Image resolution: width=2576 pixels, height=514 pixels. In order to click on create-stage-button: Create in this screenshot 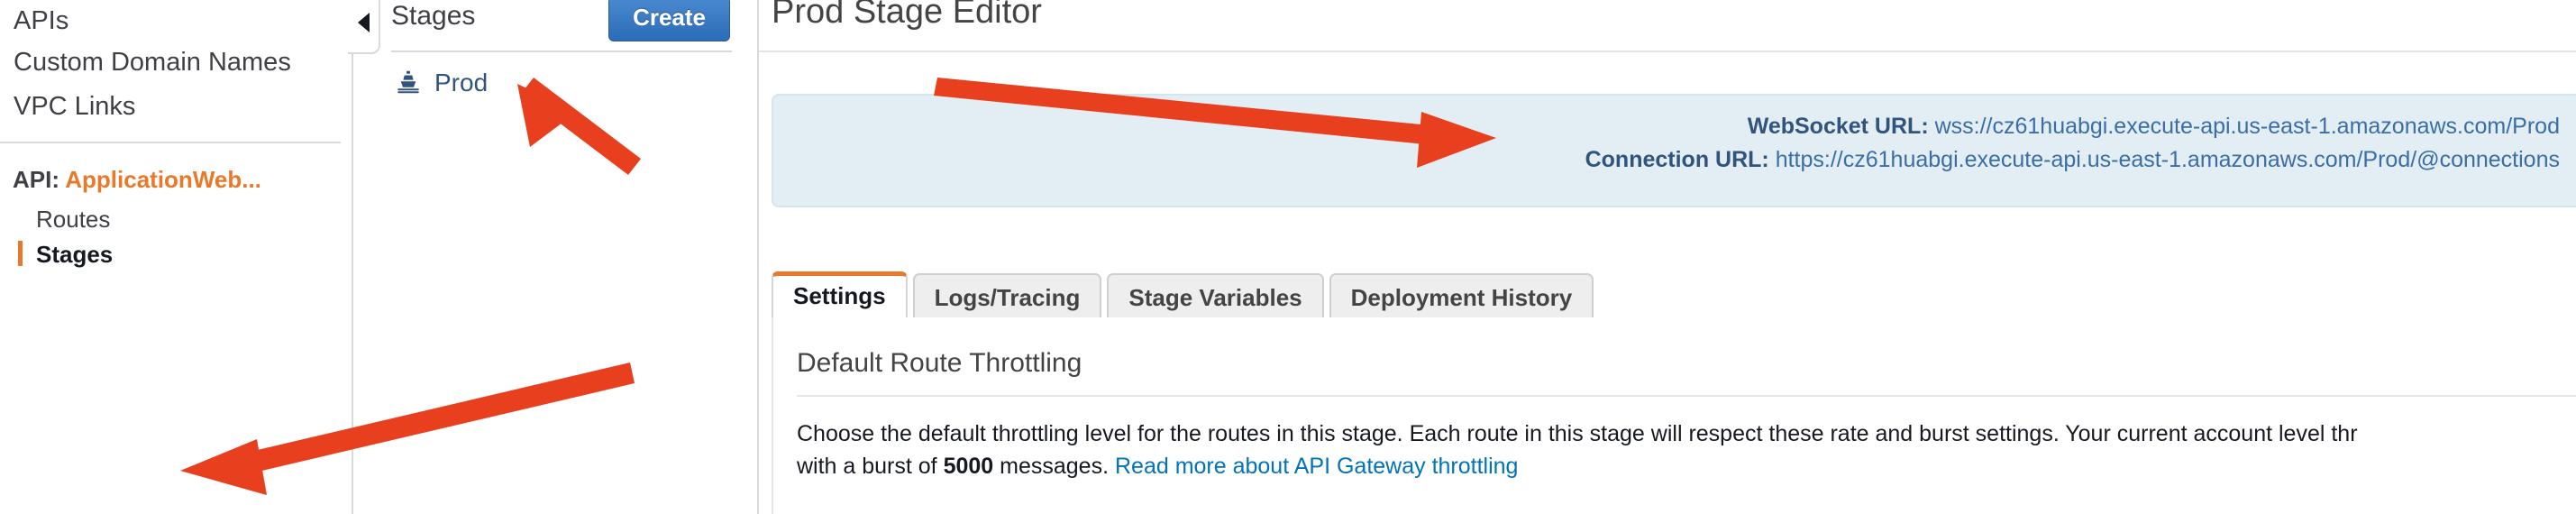, I will do `click(669, 21)`.